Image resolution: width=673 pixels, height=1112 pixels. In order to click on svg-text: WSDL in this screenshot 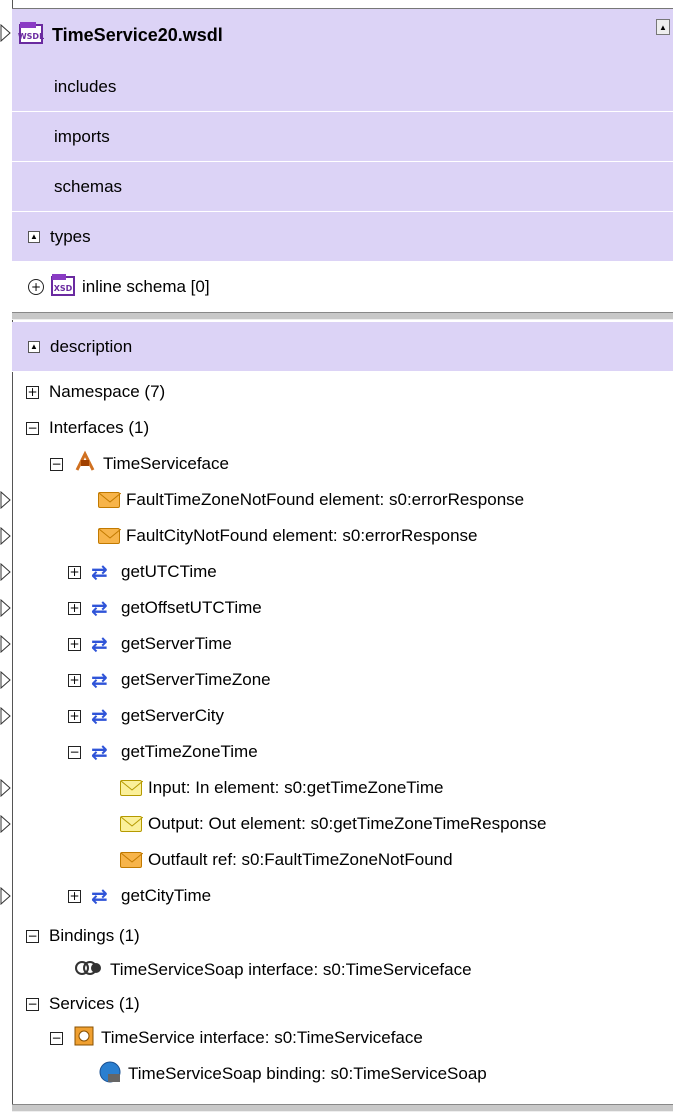, I will do `click(31, 36)`.